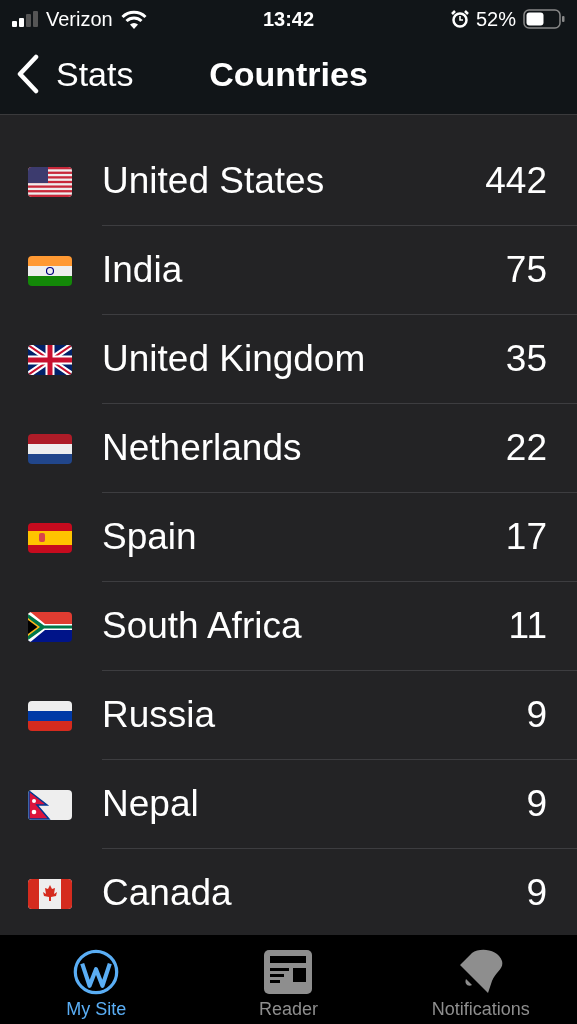  Describe the element at coordinates (516, 181) in the screenshot. I see `visit-count: 442` at that location.